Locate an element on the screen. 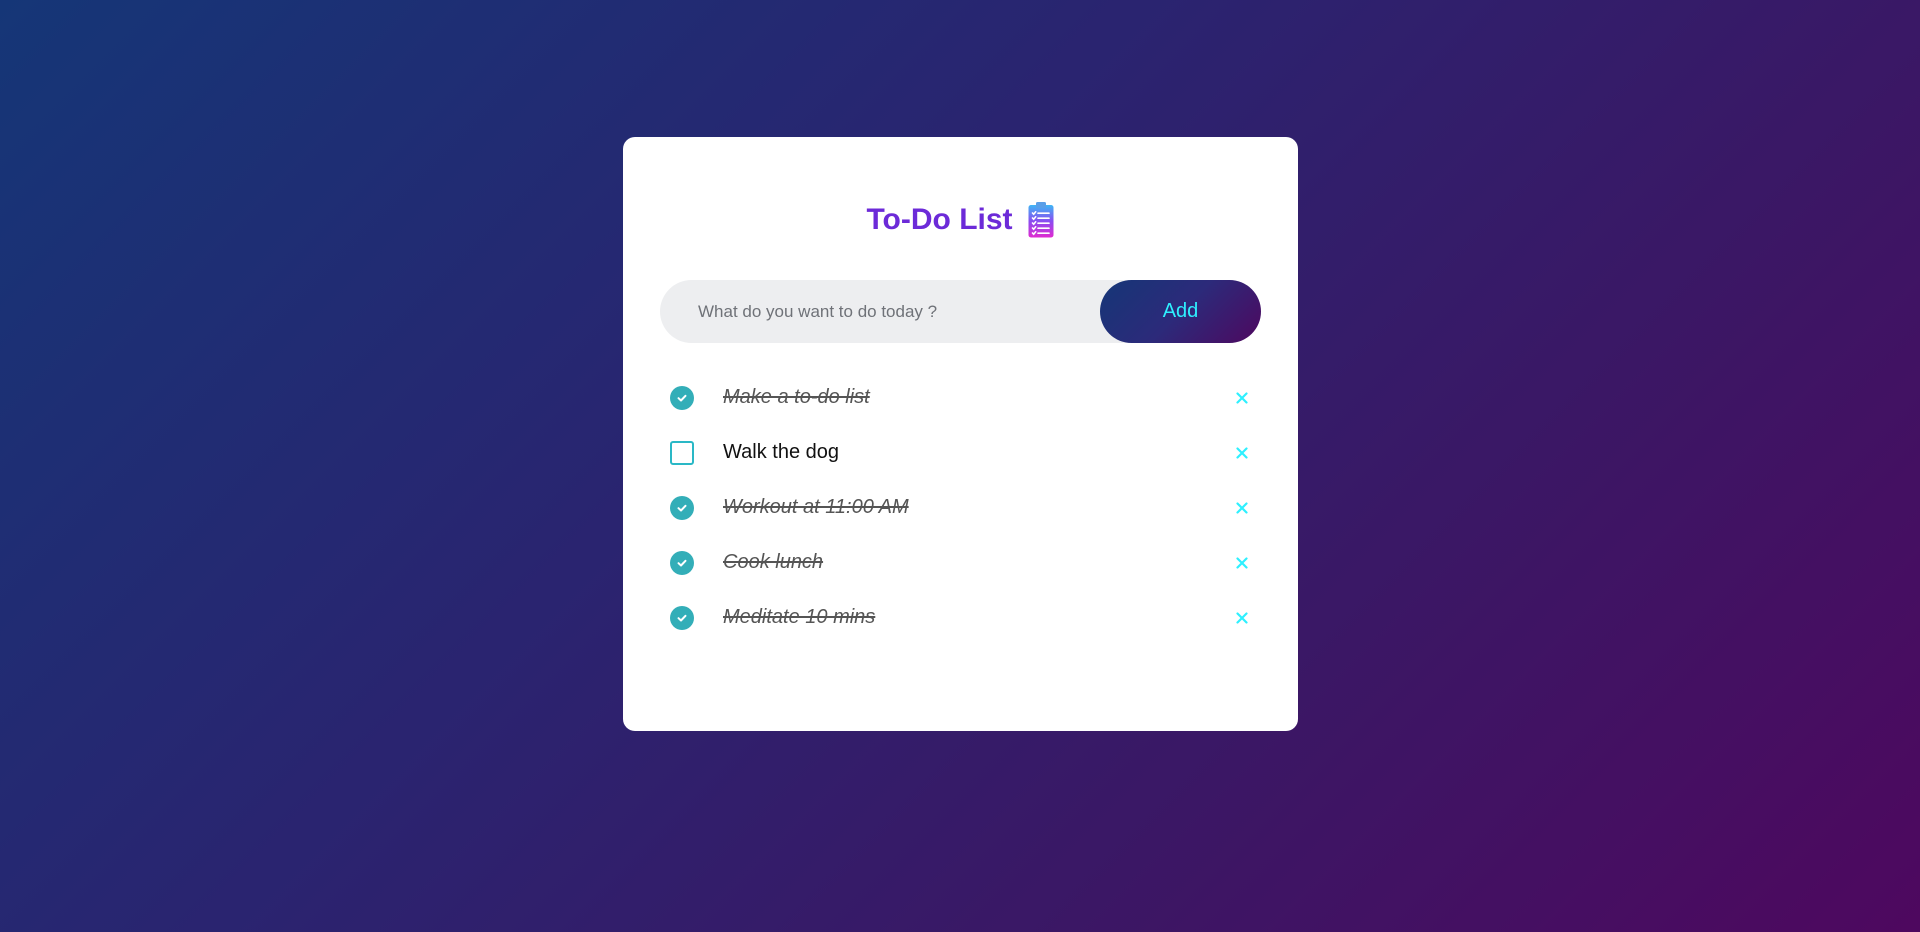 This screenshot has height=932, width=1920. add-button: Add is located at coordinates (1180, 311).